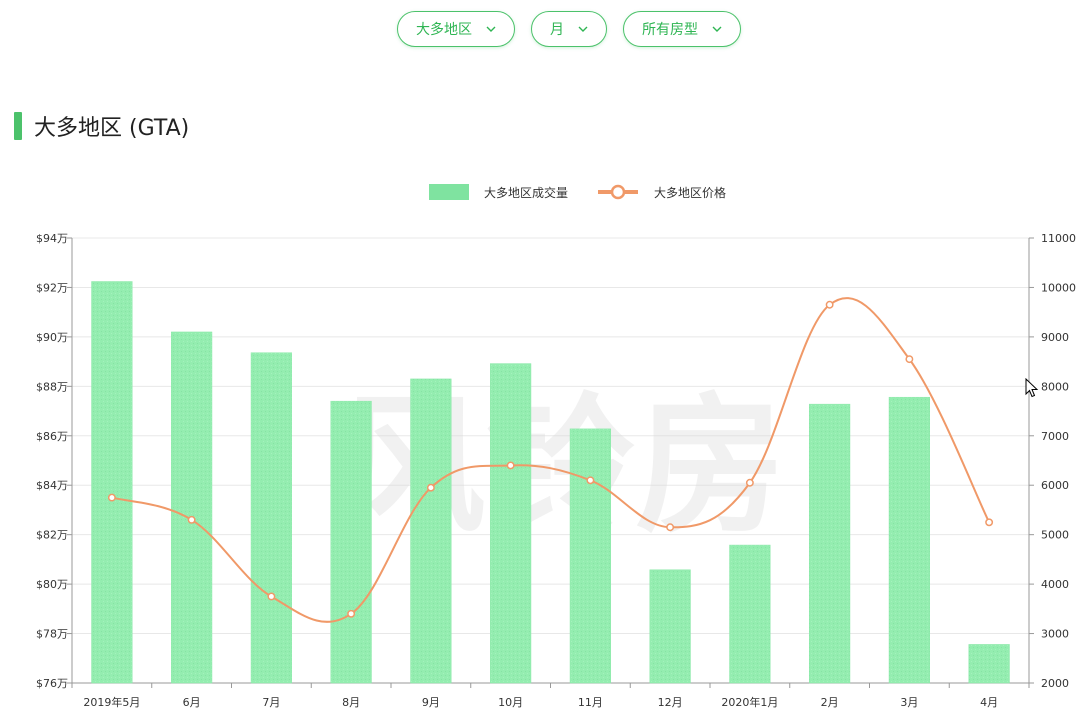 The width and height of the screenshot is (1087, 720). What do you see at coordinates (1055, 485) in the screenshot?
I see `y-right-tick-label: 6000` at bounding box center [1055, 485].